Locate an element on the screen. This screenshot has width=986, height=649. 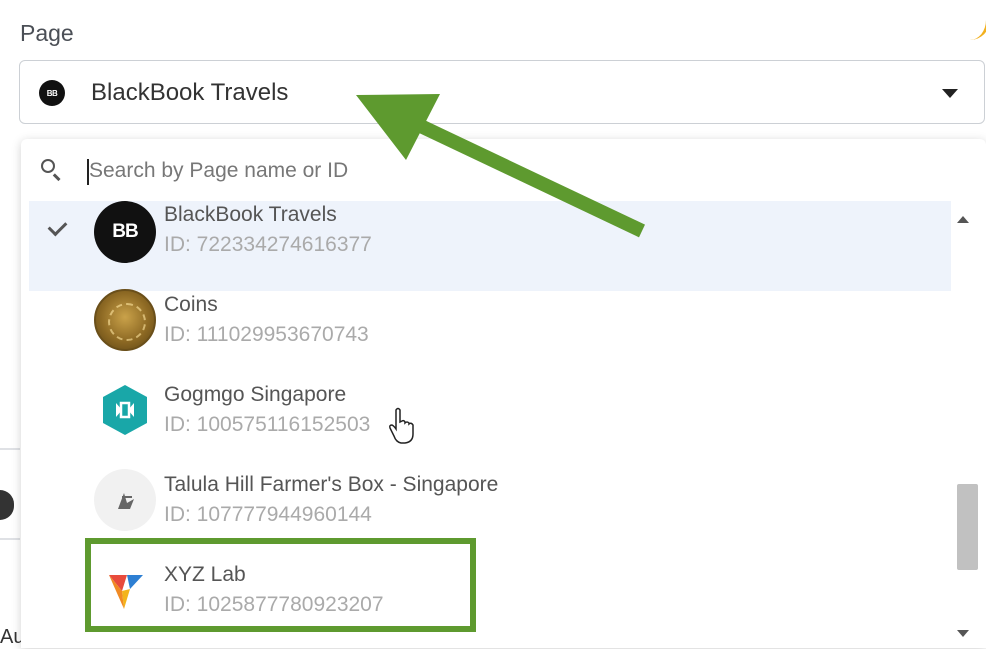
text-cursor is located at coordinates (88, 172).